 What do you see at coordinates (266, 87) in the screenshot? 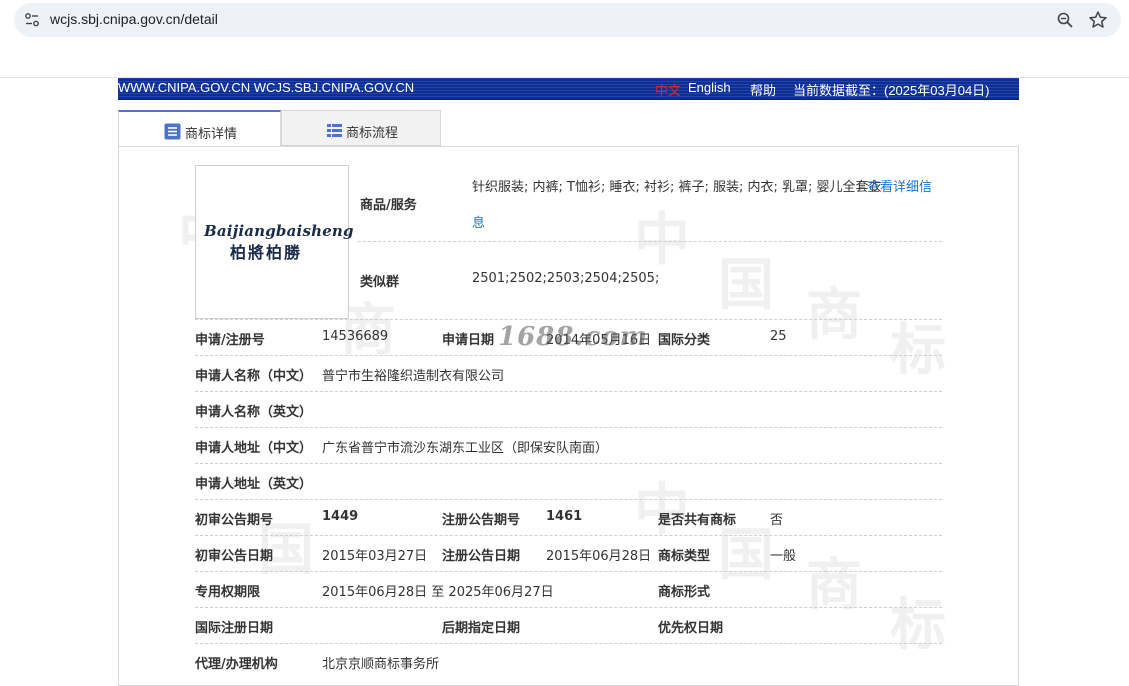
I see `site-domains: WWW.CNIPA.GOV.CN WCJS.SBJ.CNIPA.GOV.CN` at bounding box center [266, 87].